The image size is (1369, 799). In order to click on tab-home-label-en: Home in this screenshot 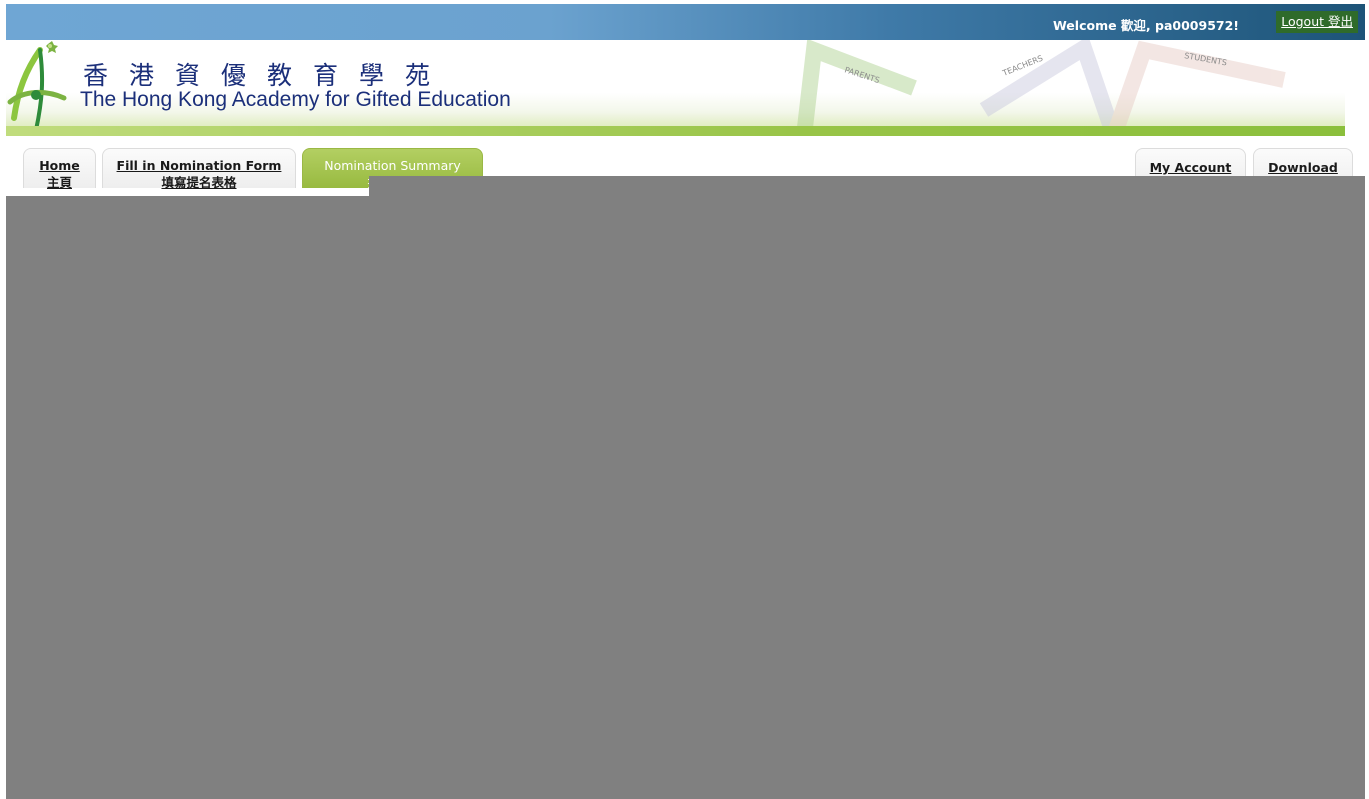, I will do `click(59, 165)`.